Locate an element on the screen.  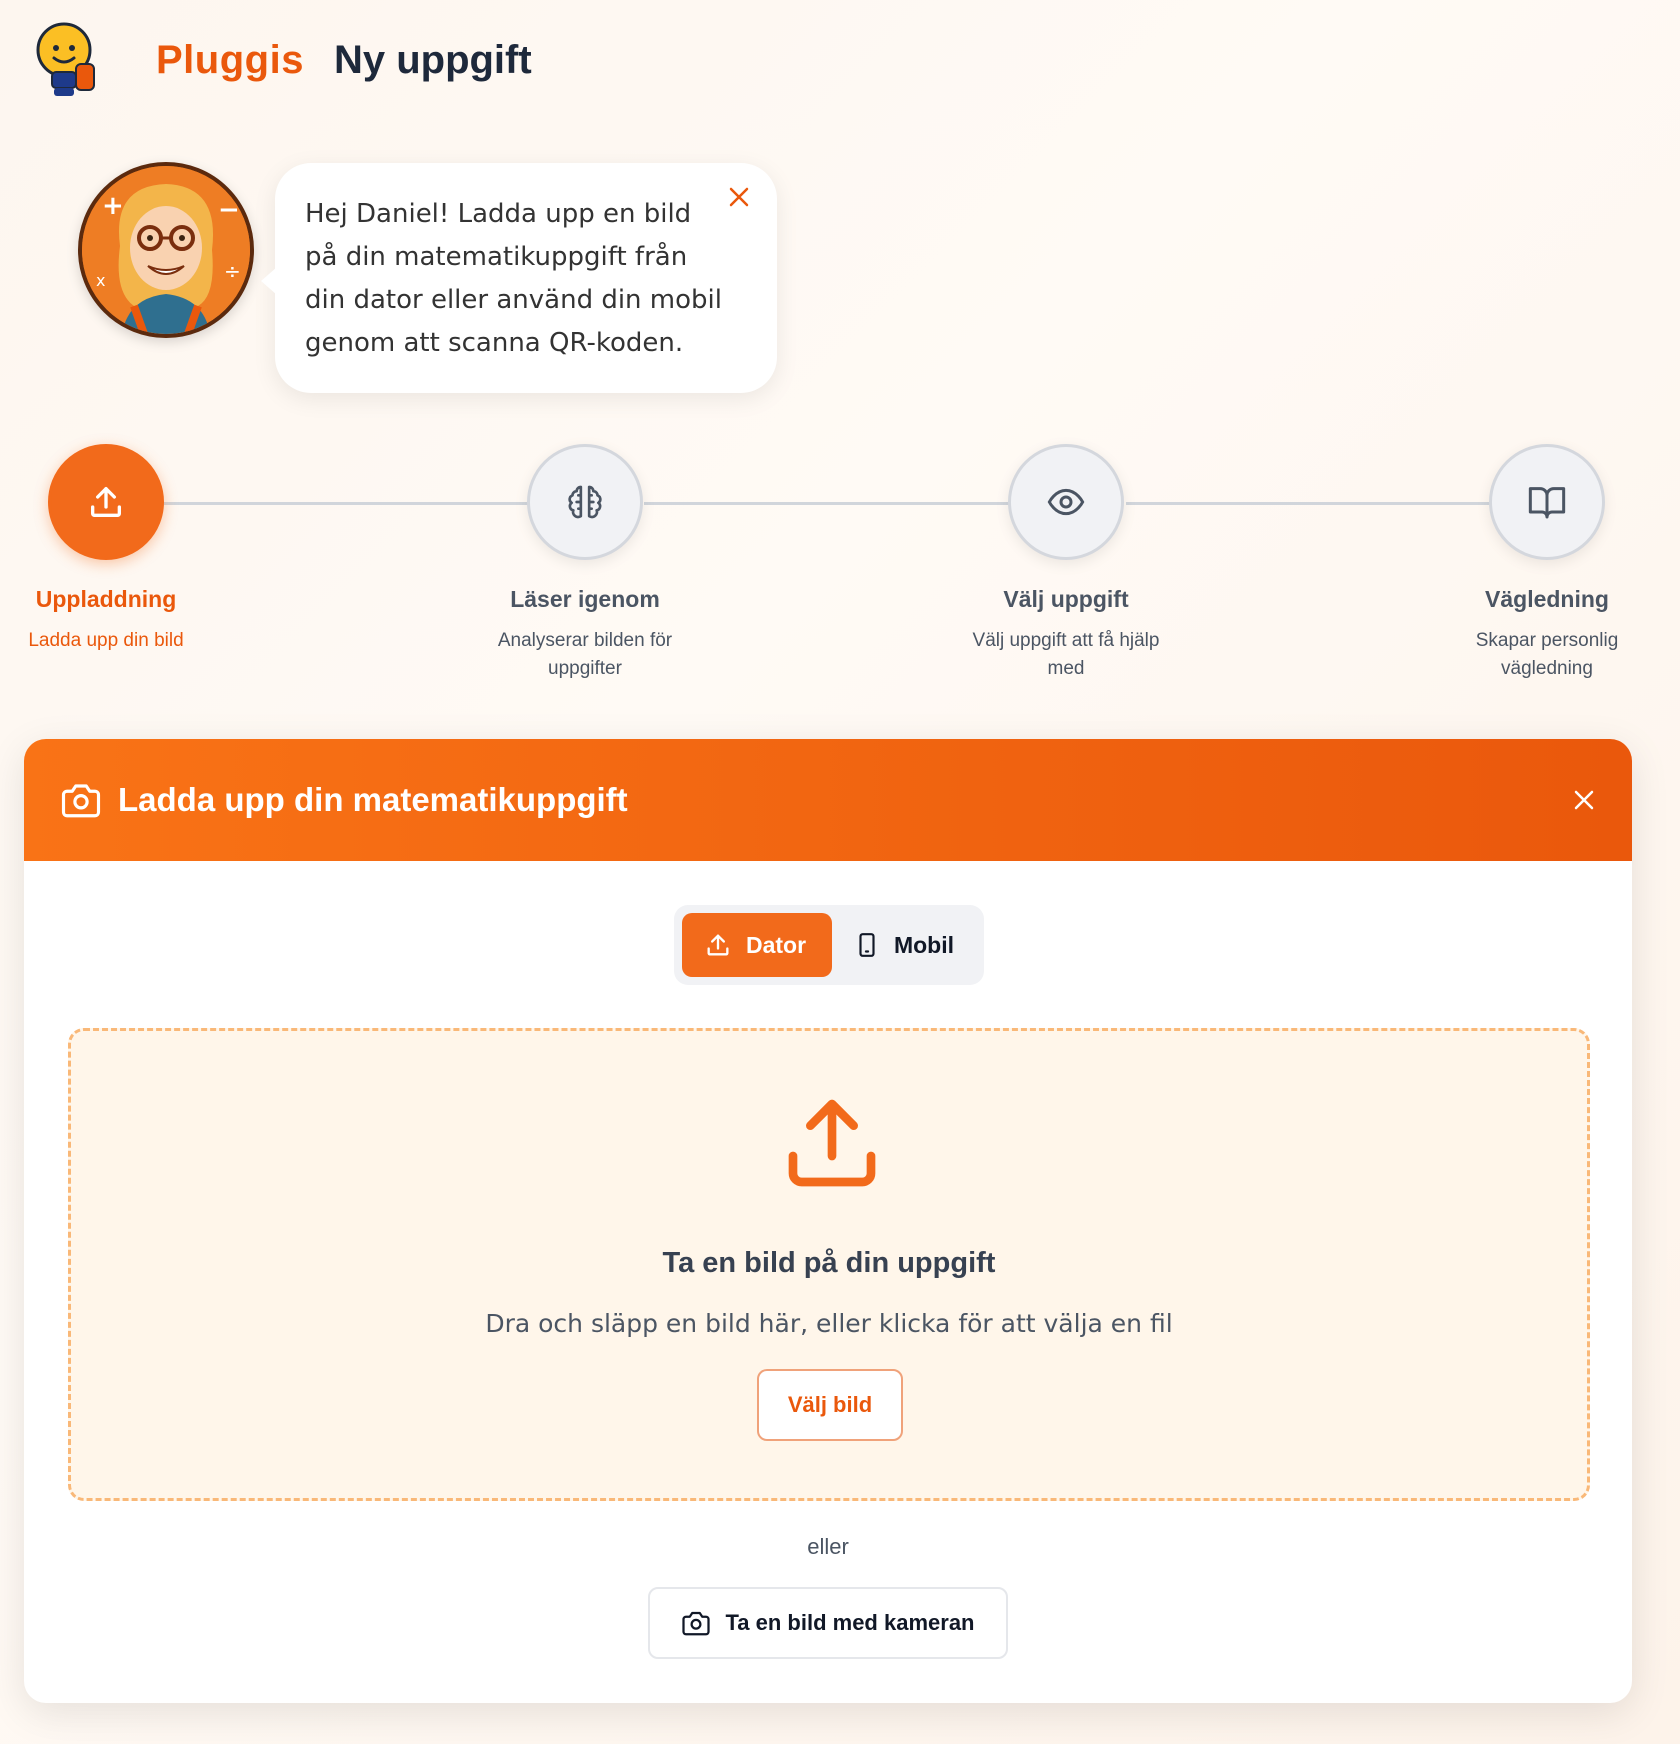
choose-image-button: Välj bild is located at coordinates (830, 1405).